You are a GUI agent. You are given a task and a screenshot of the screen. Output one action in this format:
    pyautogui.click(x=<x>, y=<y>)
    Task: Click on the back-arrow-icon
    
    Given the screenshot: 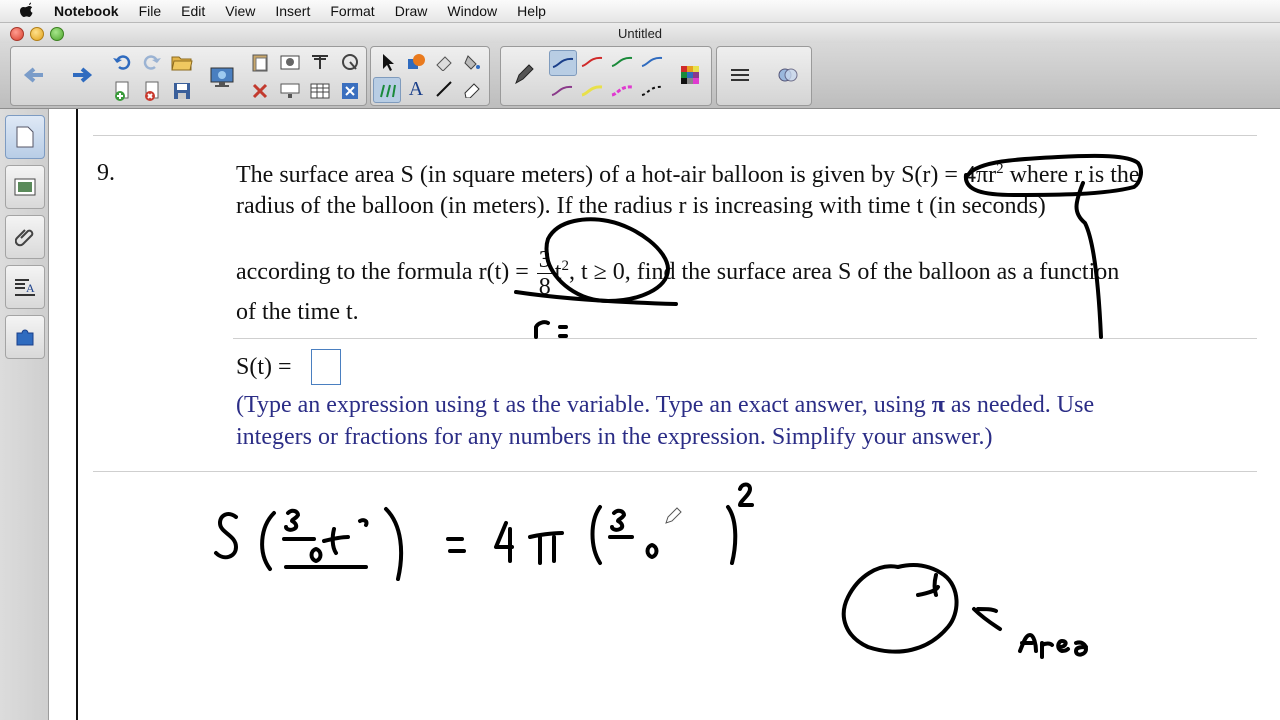 What is the action you would take?
    pyautogui.click(x=34, y=75)
    